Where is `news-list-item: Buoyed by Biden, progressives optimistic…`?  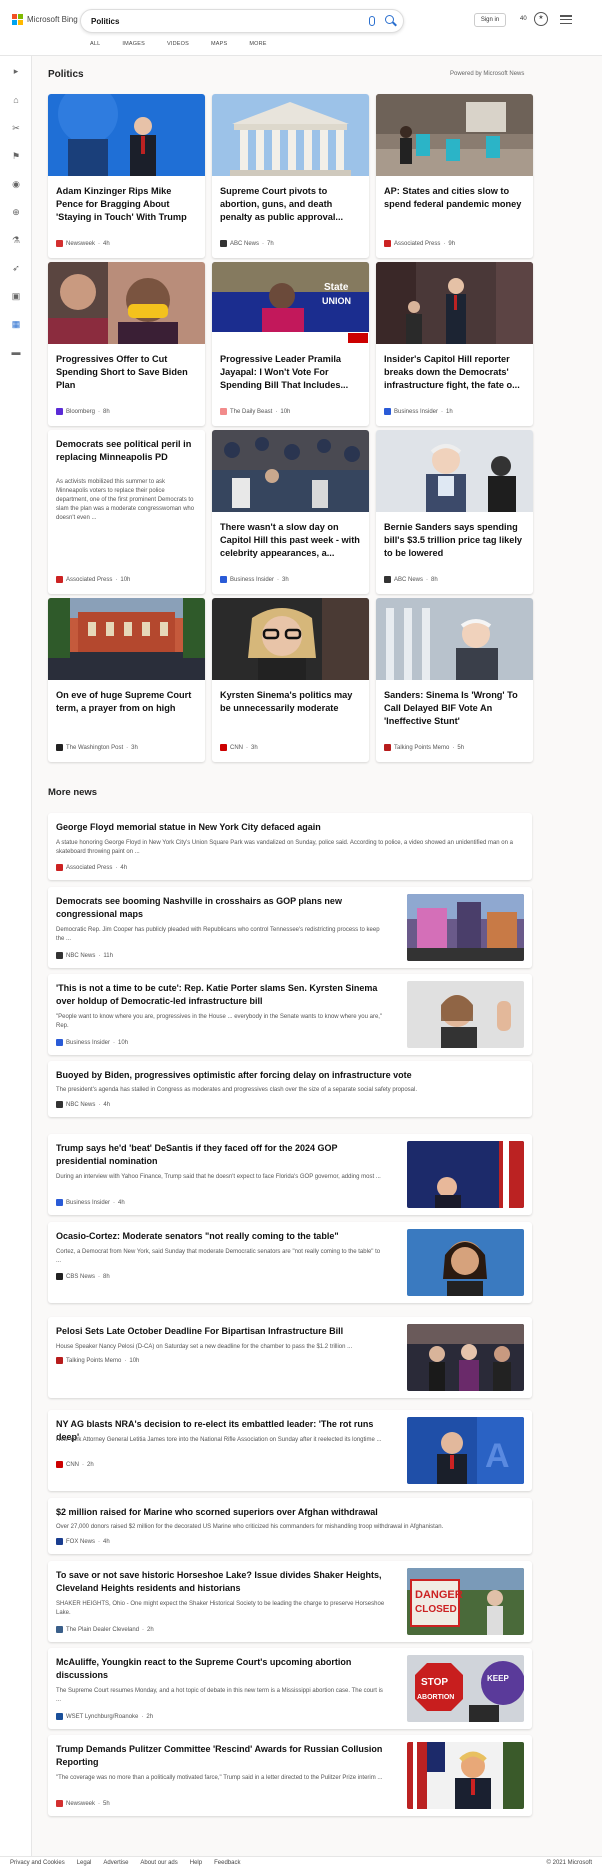 news-list-item: Buoyed by Biden, progressives optimistic… is located at coordinates (290, 1089).